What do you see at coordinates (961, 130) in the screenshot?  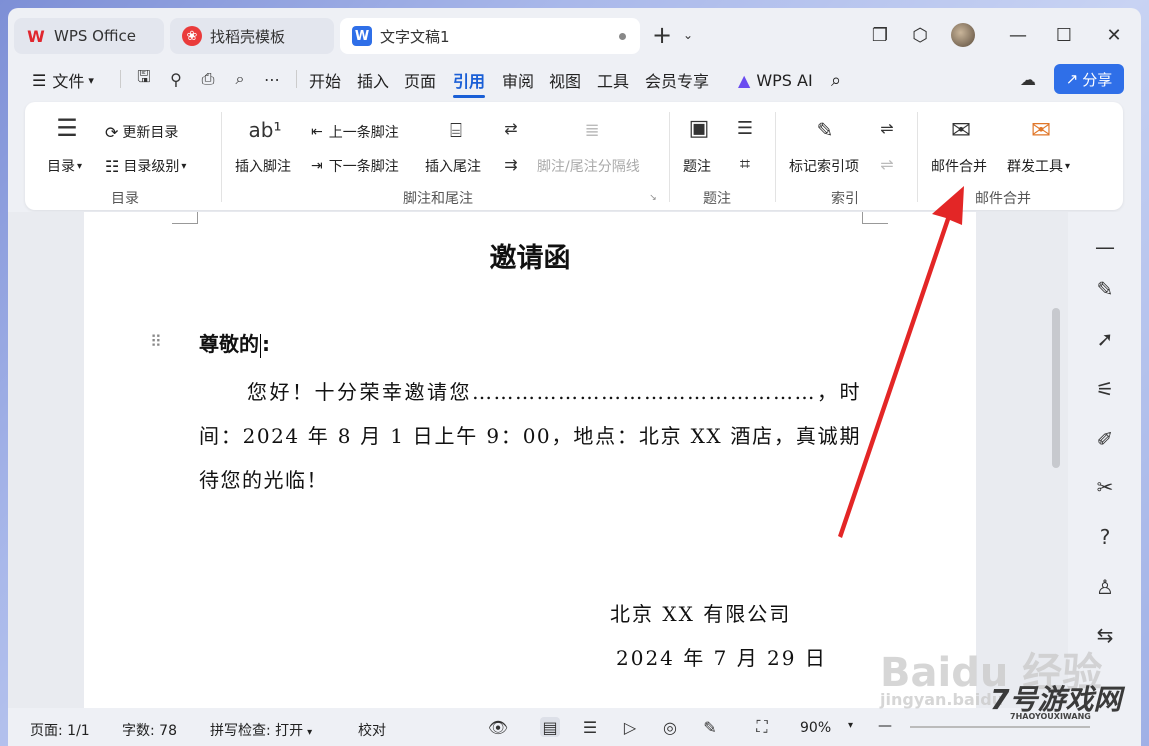 I see `mail-merge-icon: ✉` at bounding box center [961, 130].